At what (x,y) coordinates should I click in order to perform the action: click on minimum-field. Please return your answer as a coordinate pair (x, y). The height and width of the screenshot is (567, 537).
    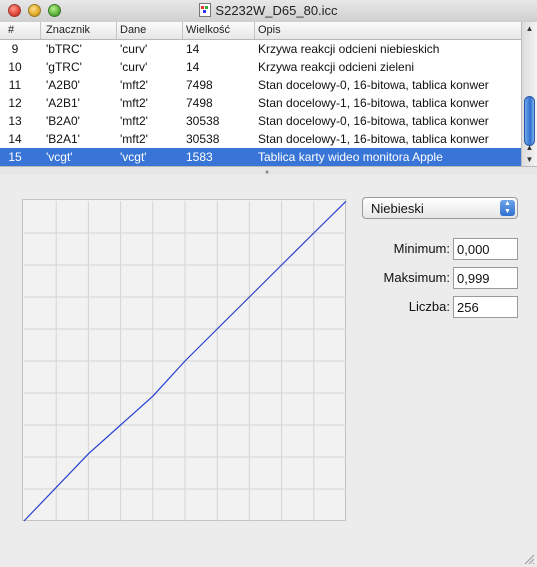
    Looking at the image, I should click on (485, 249).